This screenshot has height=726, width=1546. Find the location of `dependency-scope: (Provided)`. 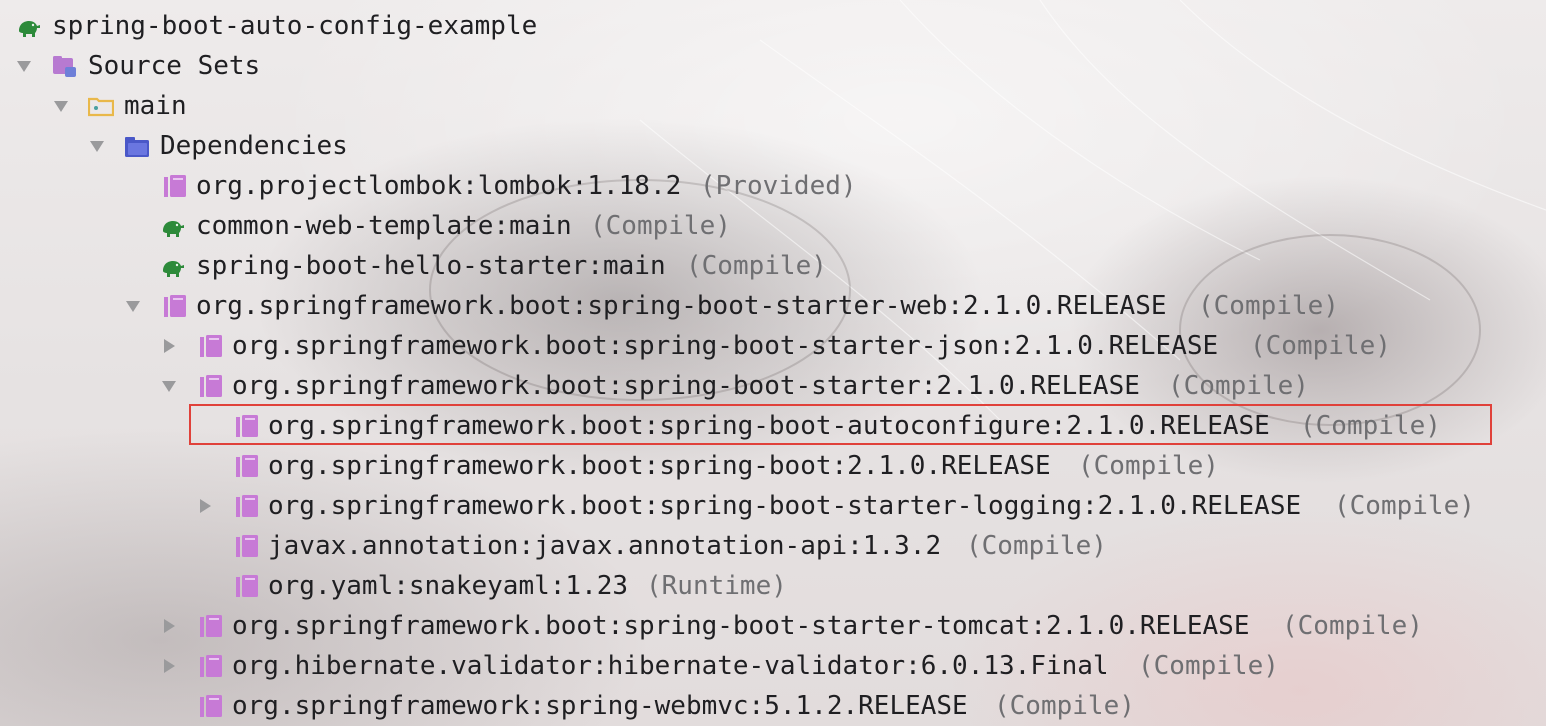

dependency-scope: (Provided) is located at coordinates (778, 186).